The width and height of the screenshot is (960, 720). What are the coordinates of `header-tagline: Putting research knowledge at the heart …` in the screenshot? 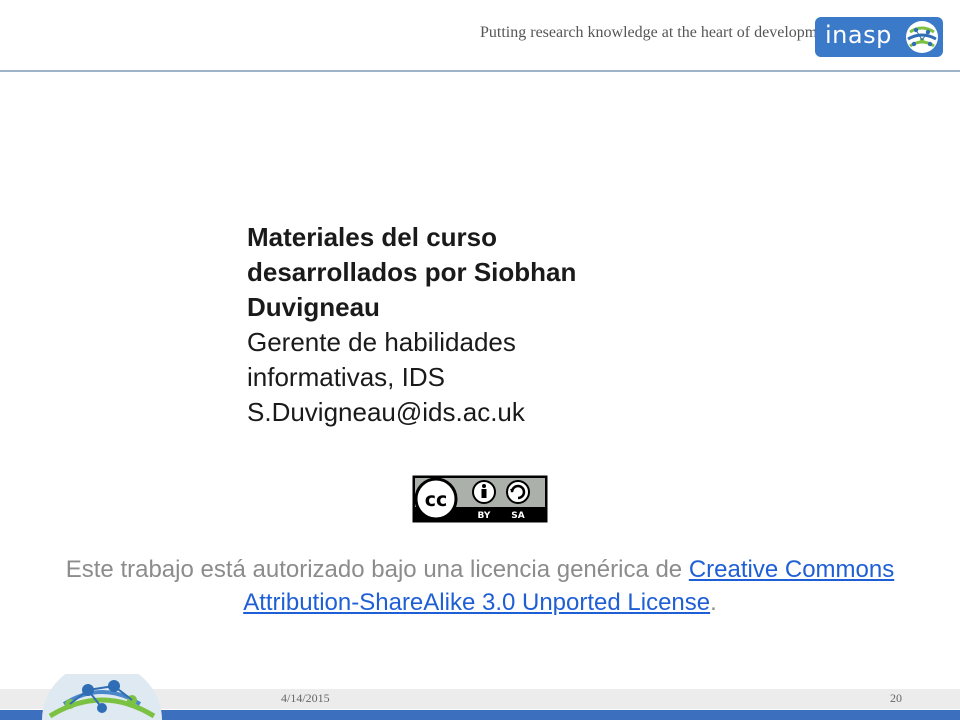 It's located at (658, 32).